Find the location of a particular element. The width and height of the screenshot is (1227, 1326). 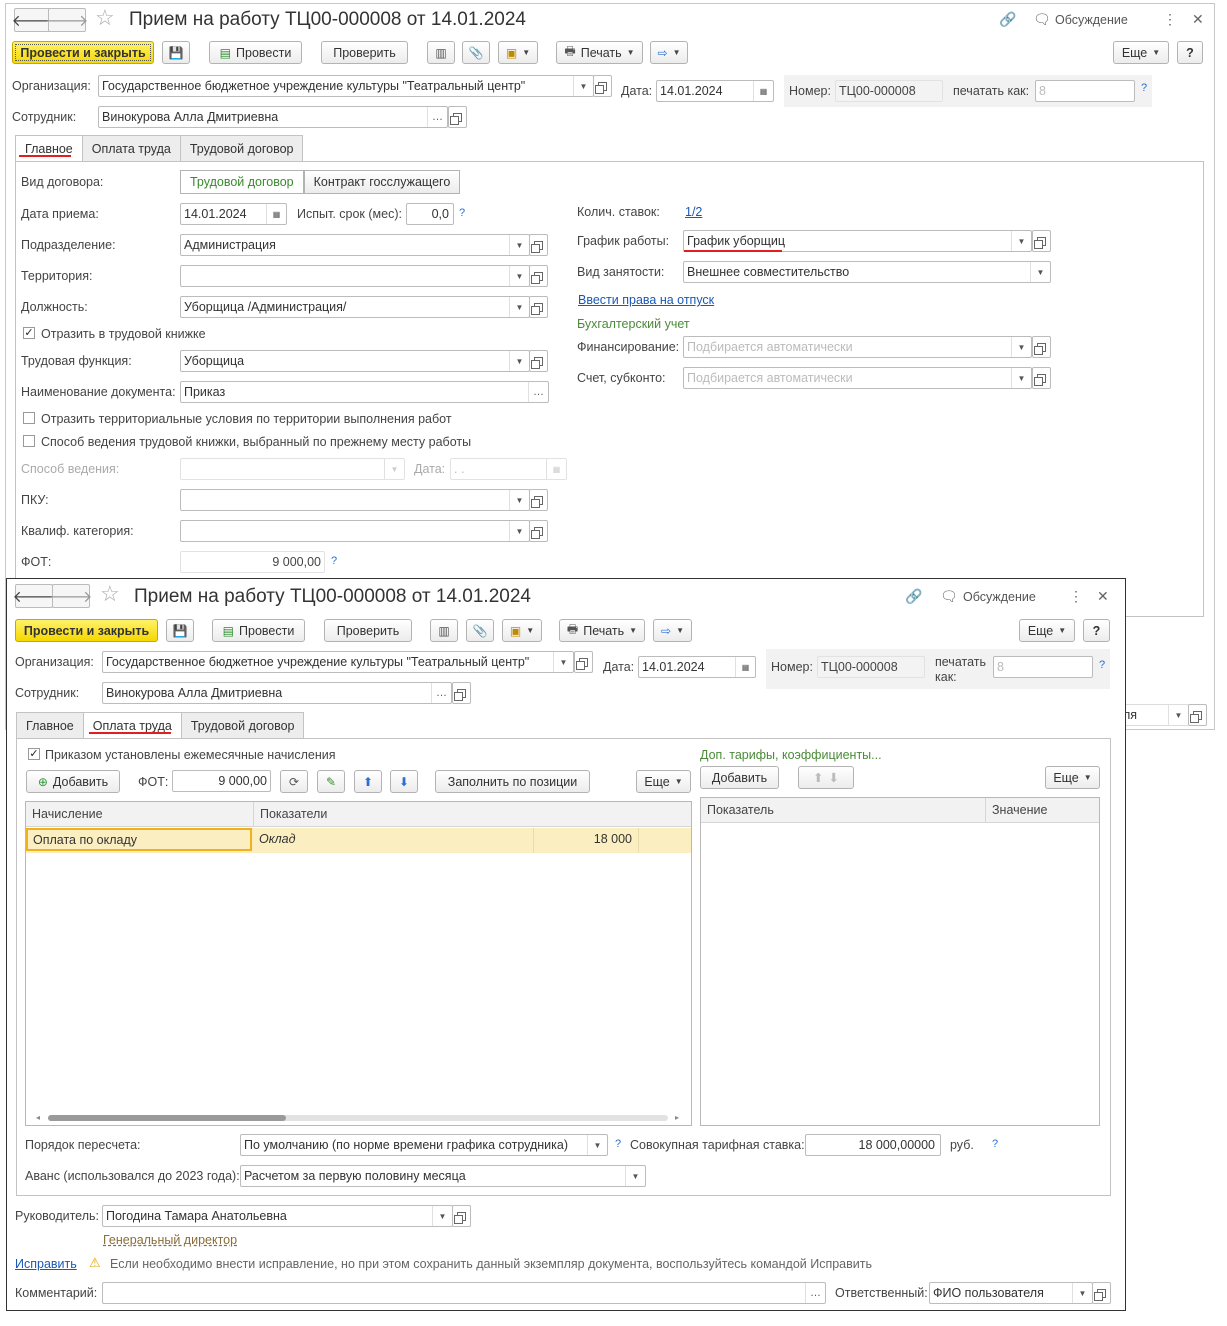

calendar-icon: ▦ is located at coordinates (276, 214).